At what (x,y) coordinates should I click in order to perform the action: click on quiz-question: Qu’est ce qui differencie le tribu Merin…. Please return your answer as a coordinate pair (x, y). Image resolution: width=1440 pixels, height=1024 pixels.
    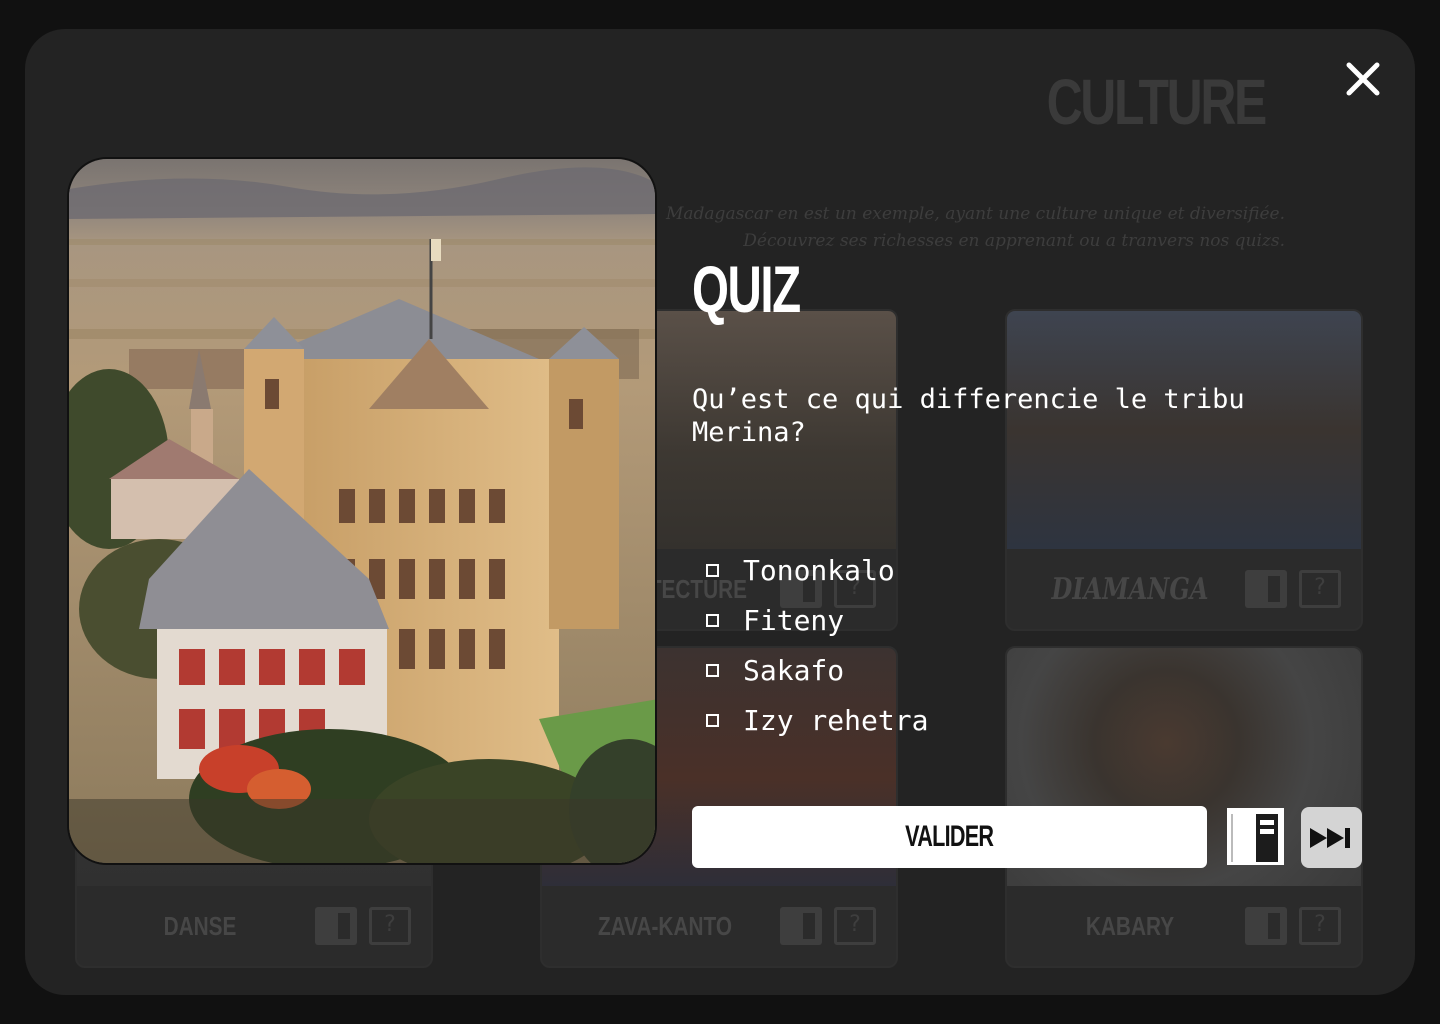
    Looking at the image, I should click on (968, 416).